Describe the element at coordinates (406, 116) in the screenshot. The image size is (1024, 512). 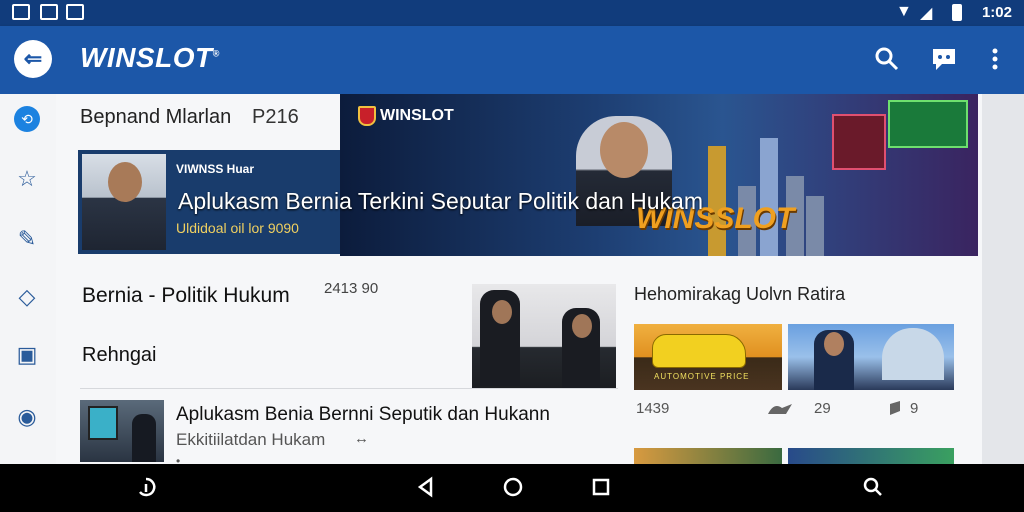
I see `banner-logo: WINSLOT` at that location.